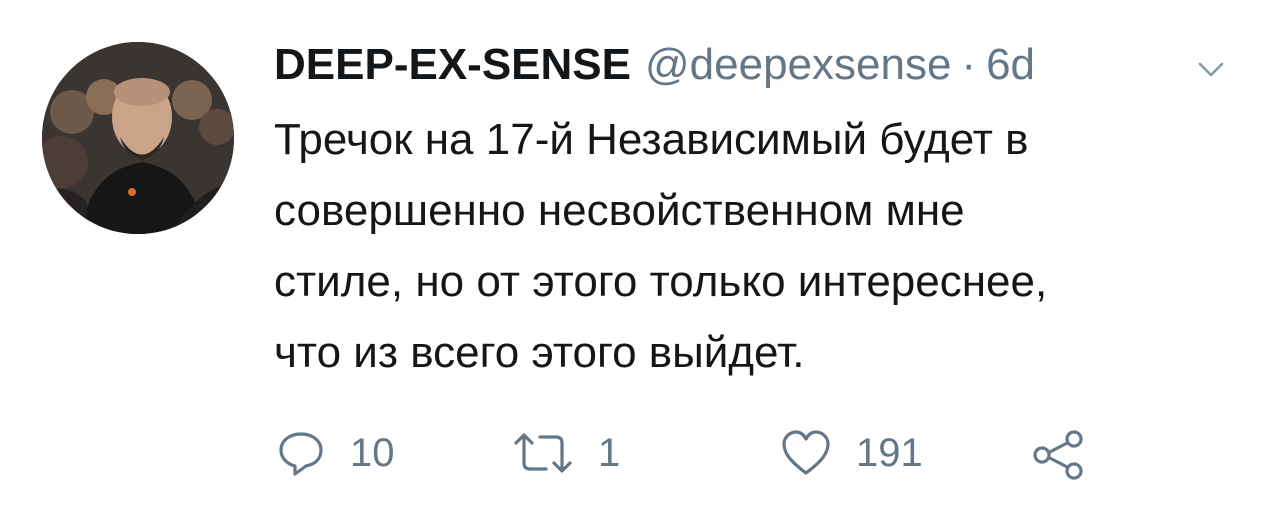 This screenshot has height=513, width=1280. Describe the element at coordinates (301, 454) in the screenshot. I see `reply-icon` at that location.